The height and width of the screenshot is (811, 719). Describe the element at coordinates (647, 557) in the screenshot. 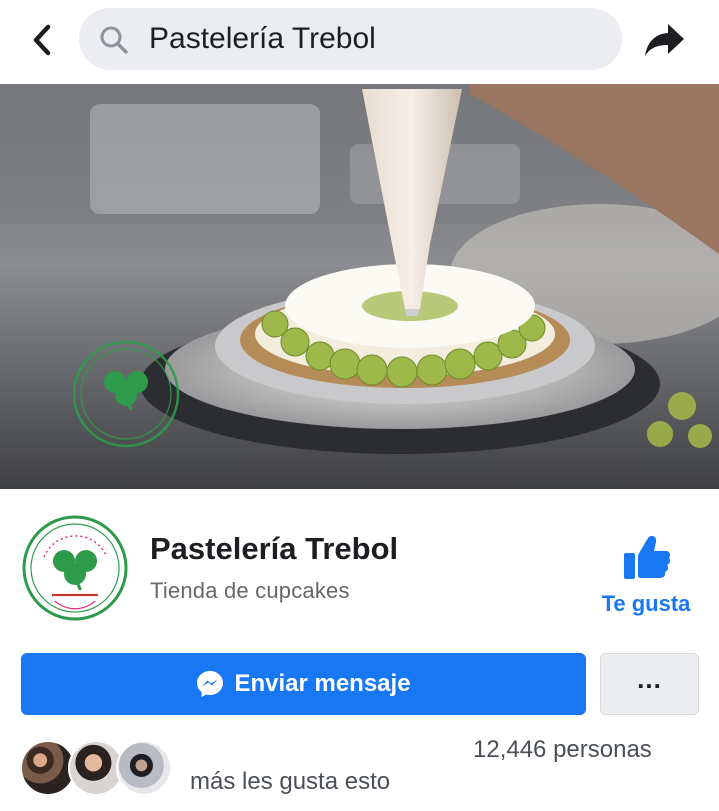

I see `thumbs-up-icon` at that location.